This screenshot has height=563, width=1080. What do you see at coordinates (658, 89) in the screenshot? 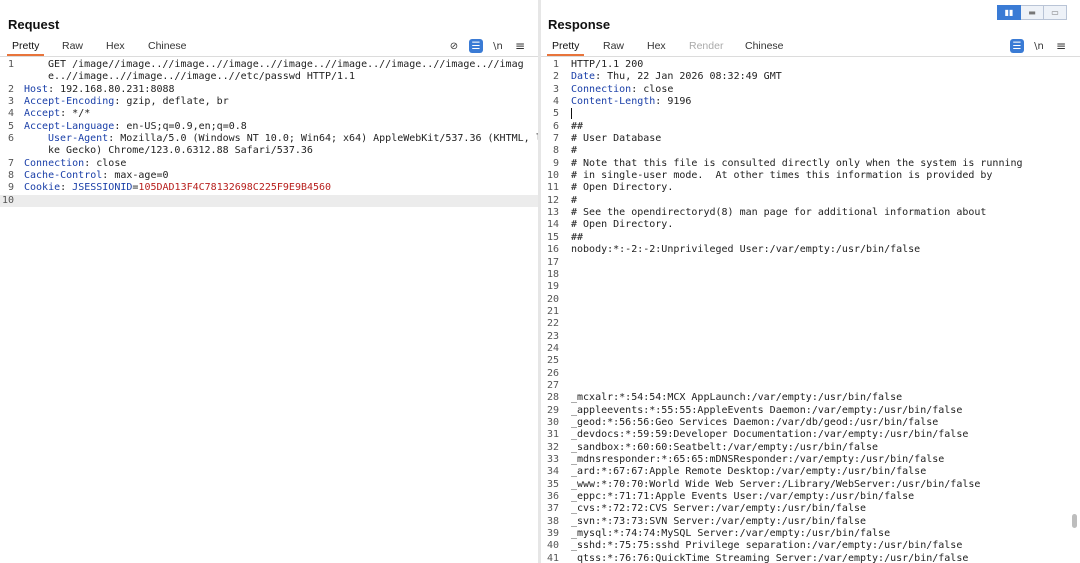
I see `header-value: close` at bounding box center [658, 89].